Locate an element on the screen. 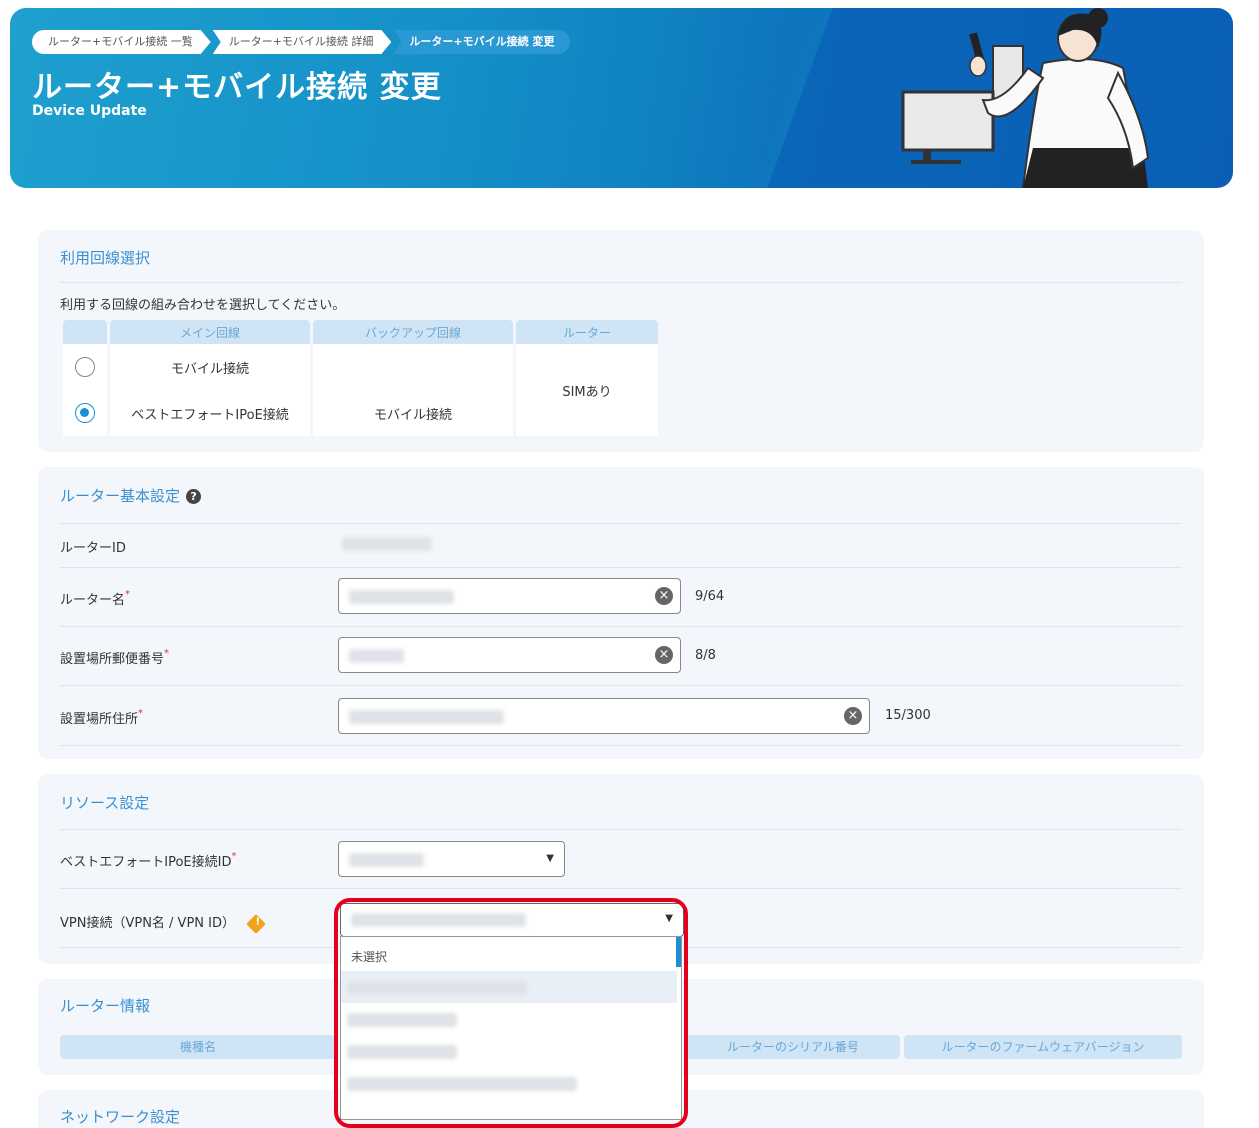  router-name-input: × is located at coordinates (509, 596).